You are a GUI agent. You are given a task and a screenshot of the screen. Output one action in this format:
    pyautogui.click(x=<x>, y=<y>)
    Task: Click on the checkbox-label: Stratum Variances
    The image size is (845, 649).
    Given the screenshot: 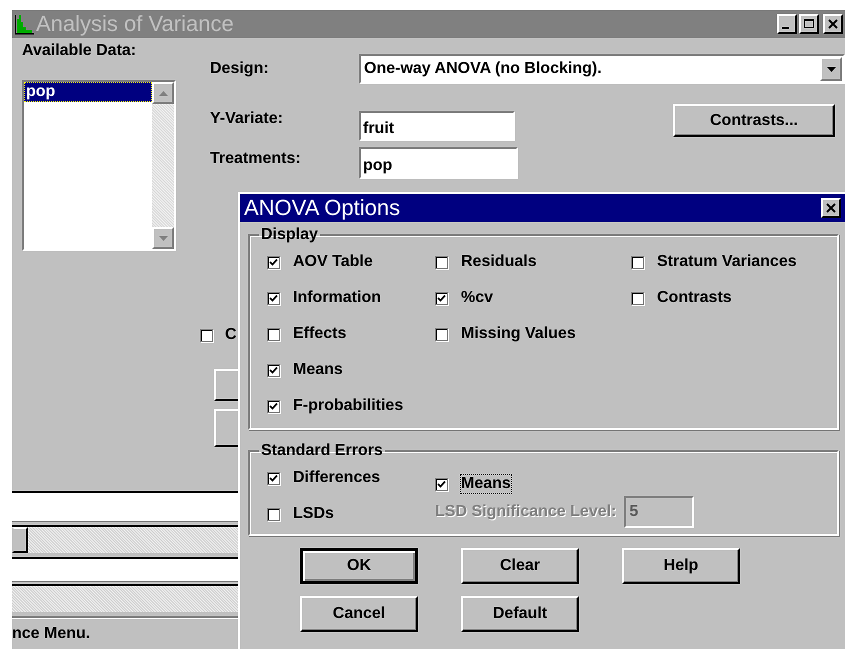 What is the action you would take?
    pyautogui.click(x=727, y=262)
    